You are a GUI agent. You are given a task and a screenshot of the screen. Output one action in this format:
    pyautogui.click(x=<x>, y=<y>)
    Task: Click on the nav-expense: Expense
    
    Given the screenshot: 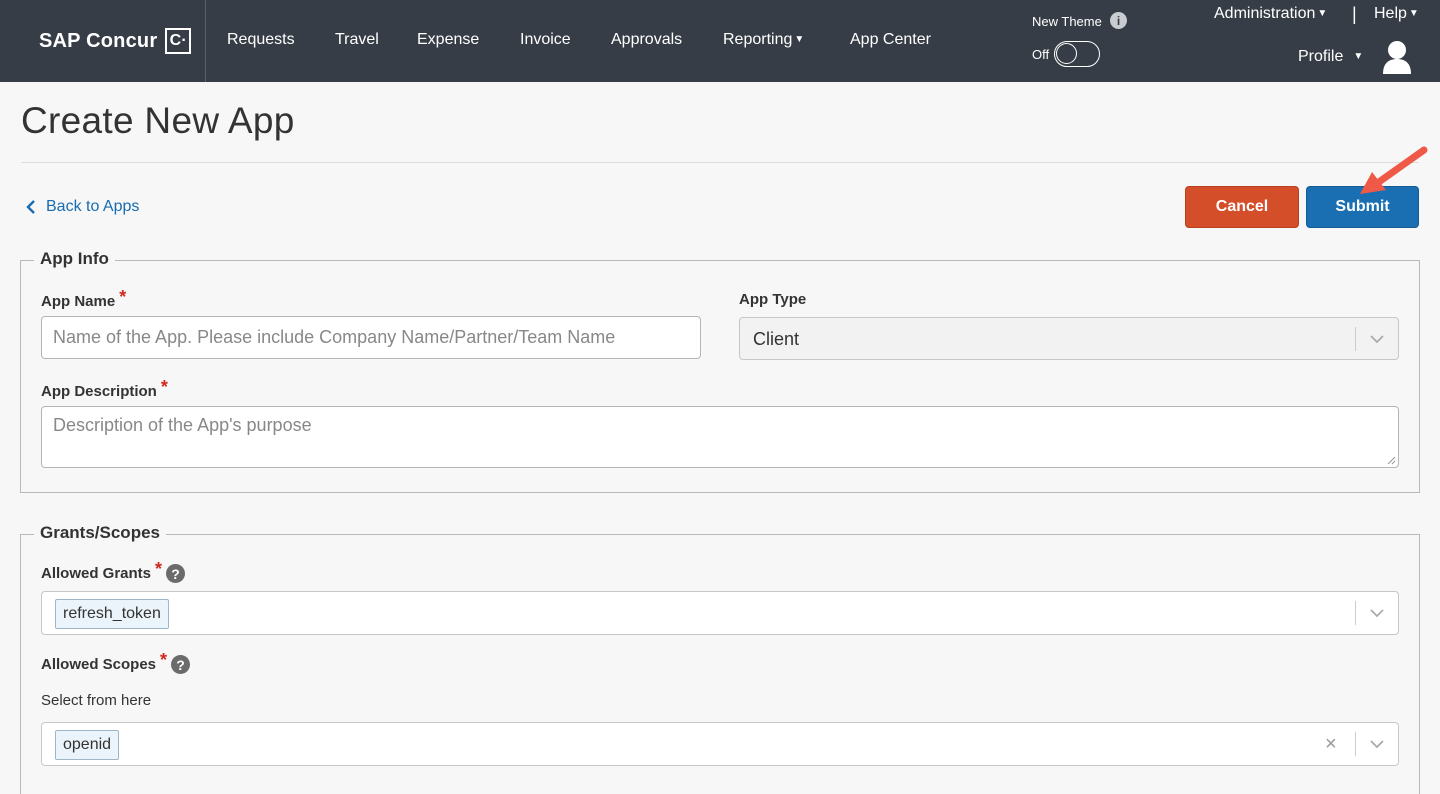 What is the action you would take?
    pyautogui.click(x=448, y=40)
    